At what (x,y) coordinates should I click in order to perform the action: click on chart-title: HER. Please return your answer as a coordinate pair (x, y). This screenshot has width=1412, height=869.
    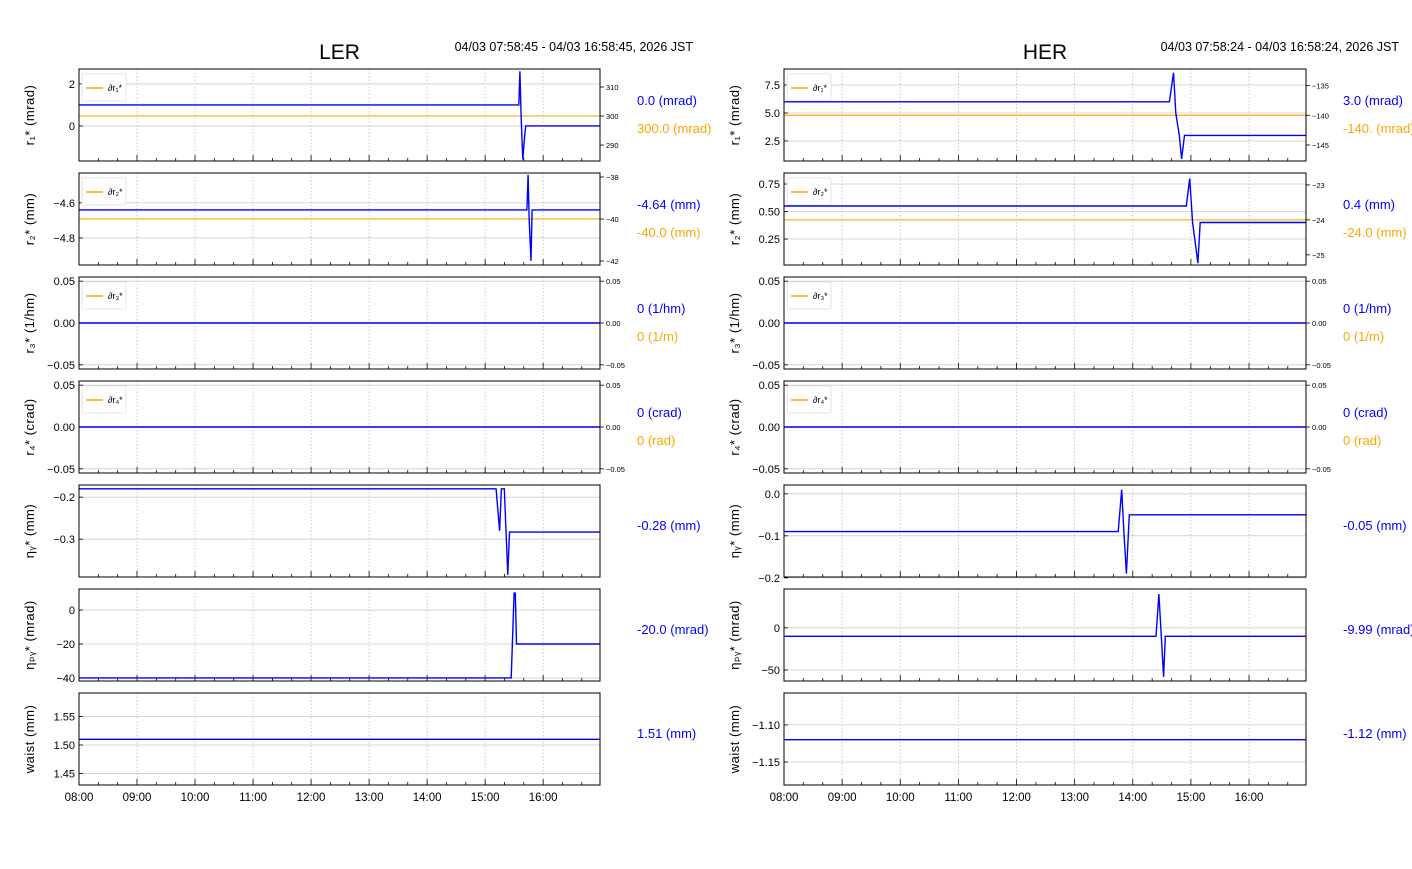
    Looking at the image, I should click on (1045, 52).